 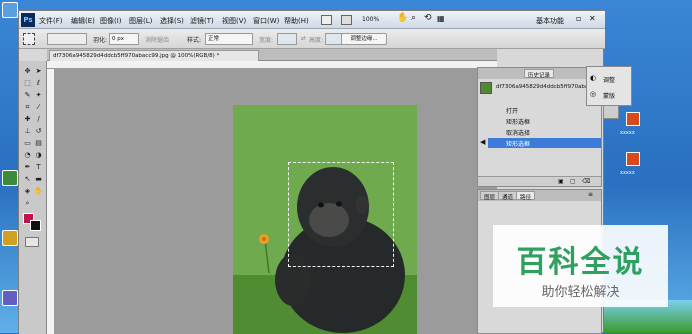 I want to click on history-tabbar: 历史记录 ≡, so click(x=539, y=73).